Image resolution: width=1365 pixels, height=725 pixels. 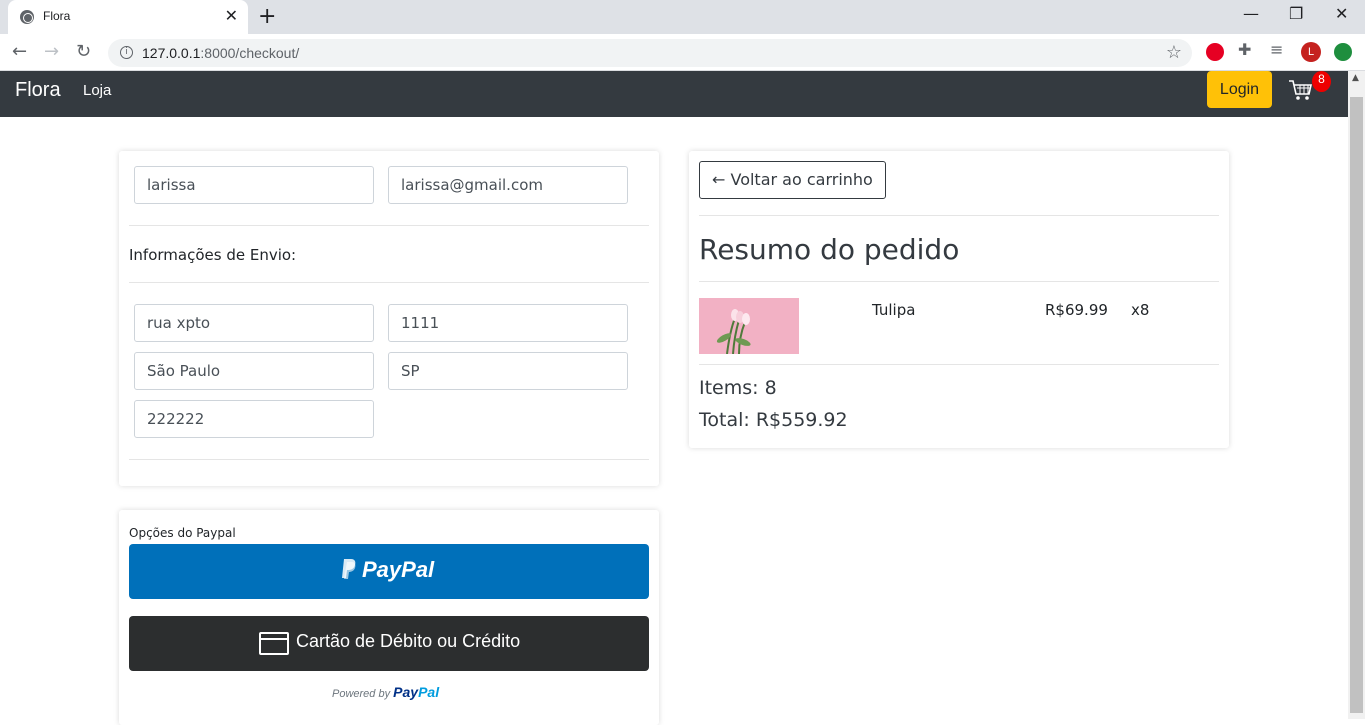 What do you see at coordinates (1355, 78) in the screenshot?
I see `scroll-up-icon: ▲` at bounding box center [1355, 78].